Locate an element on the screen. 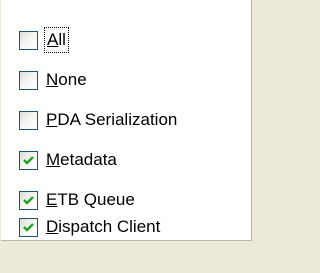 This screenshot has width=320, height=273. checkbox-pda-serialization is located at coordinates (28, 120).